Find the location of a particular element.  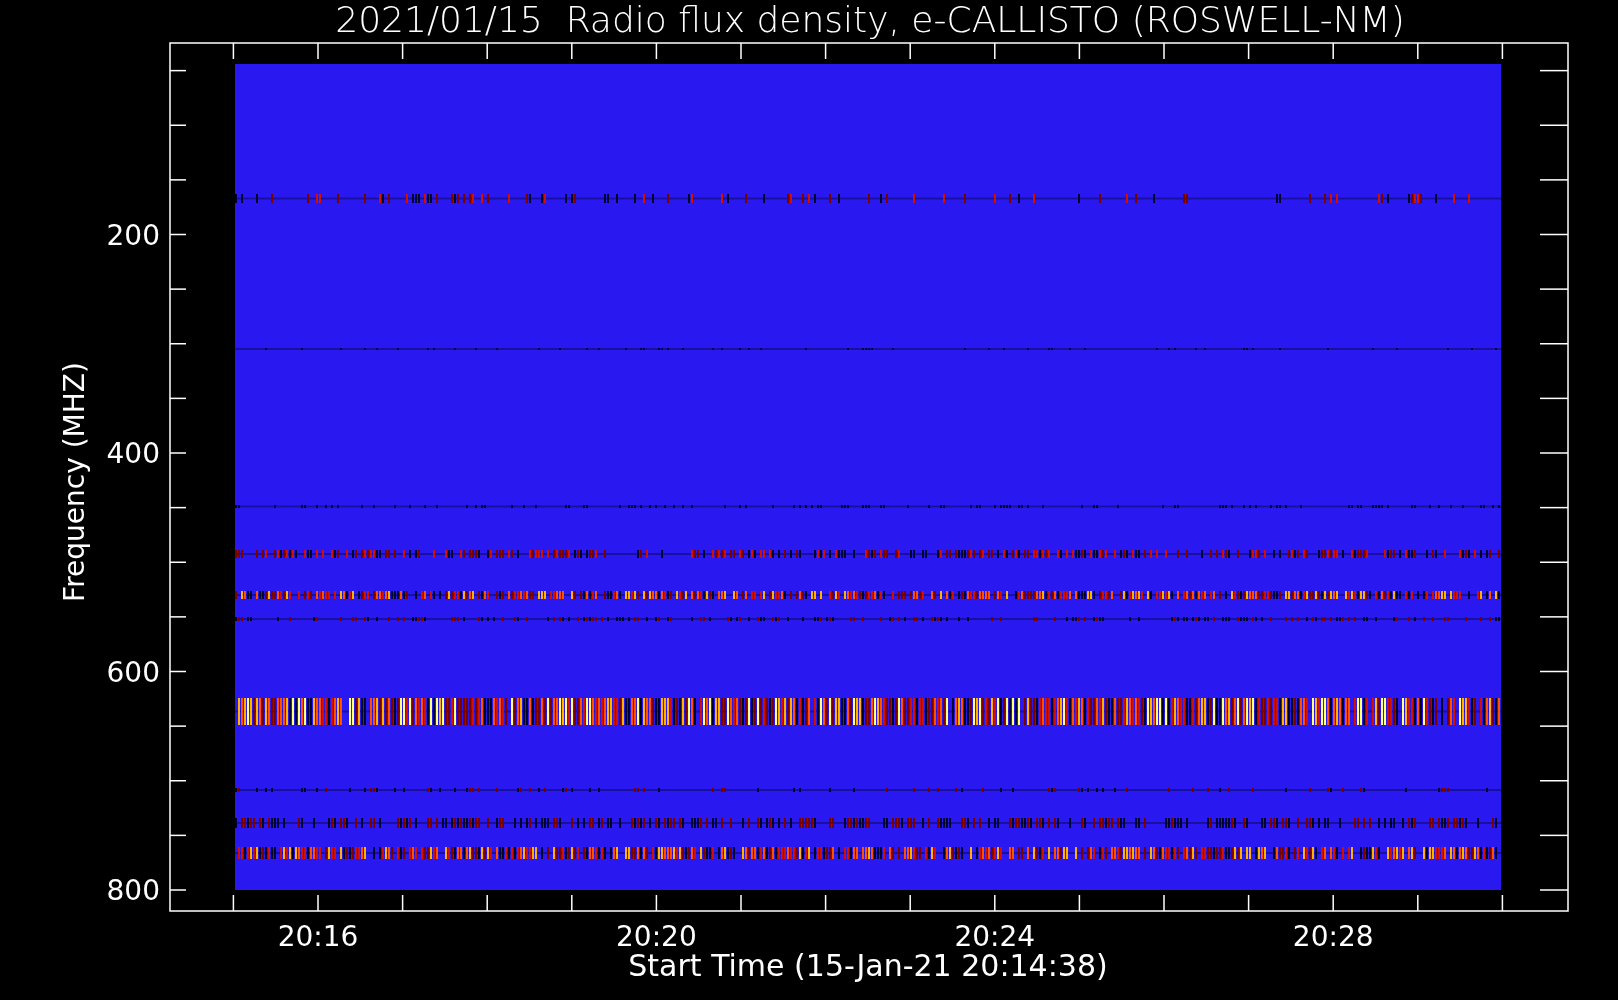

chart-title: 2021/01/15 Radio flux density, e-CALLISTO (ROSWELL-NM) is located at coordinates (870, 20).